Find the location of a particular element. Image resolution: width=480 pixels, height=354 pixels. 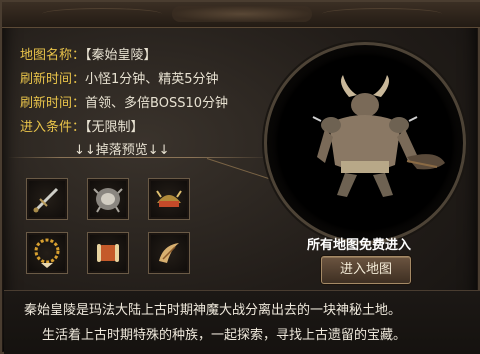

map-name-row: 地图名称：【秦始皇陵】 is located at coordinates (124, 56).